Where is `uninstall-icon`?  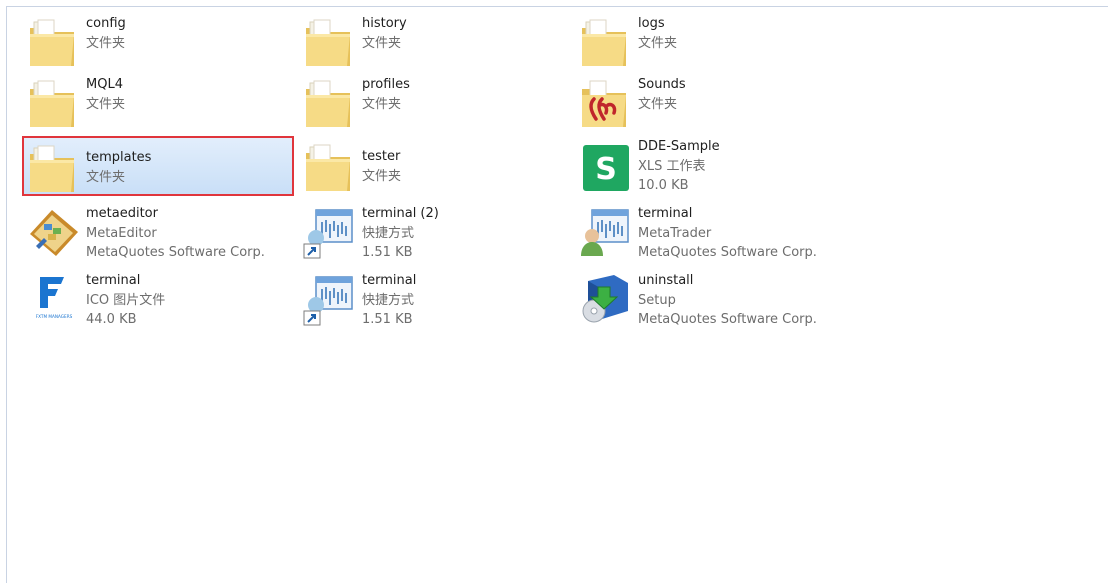 uninstall-icon is located at coordinates (606, 299).